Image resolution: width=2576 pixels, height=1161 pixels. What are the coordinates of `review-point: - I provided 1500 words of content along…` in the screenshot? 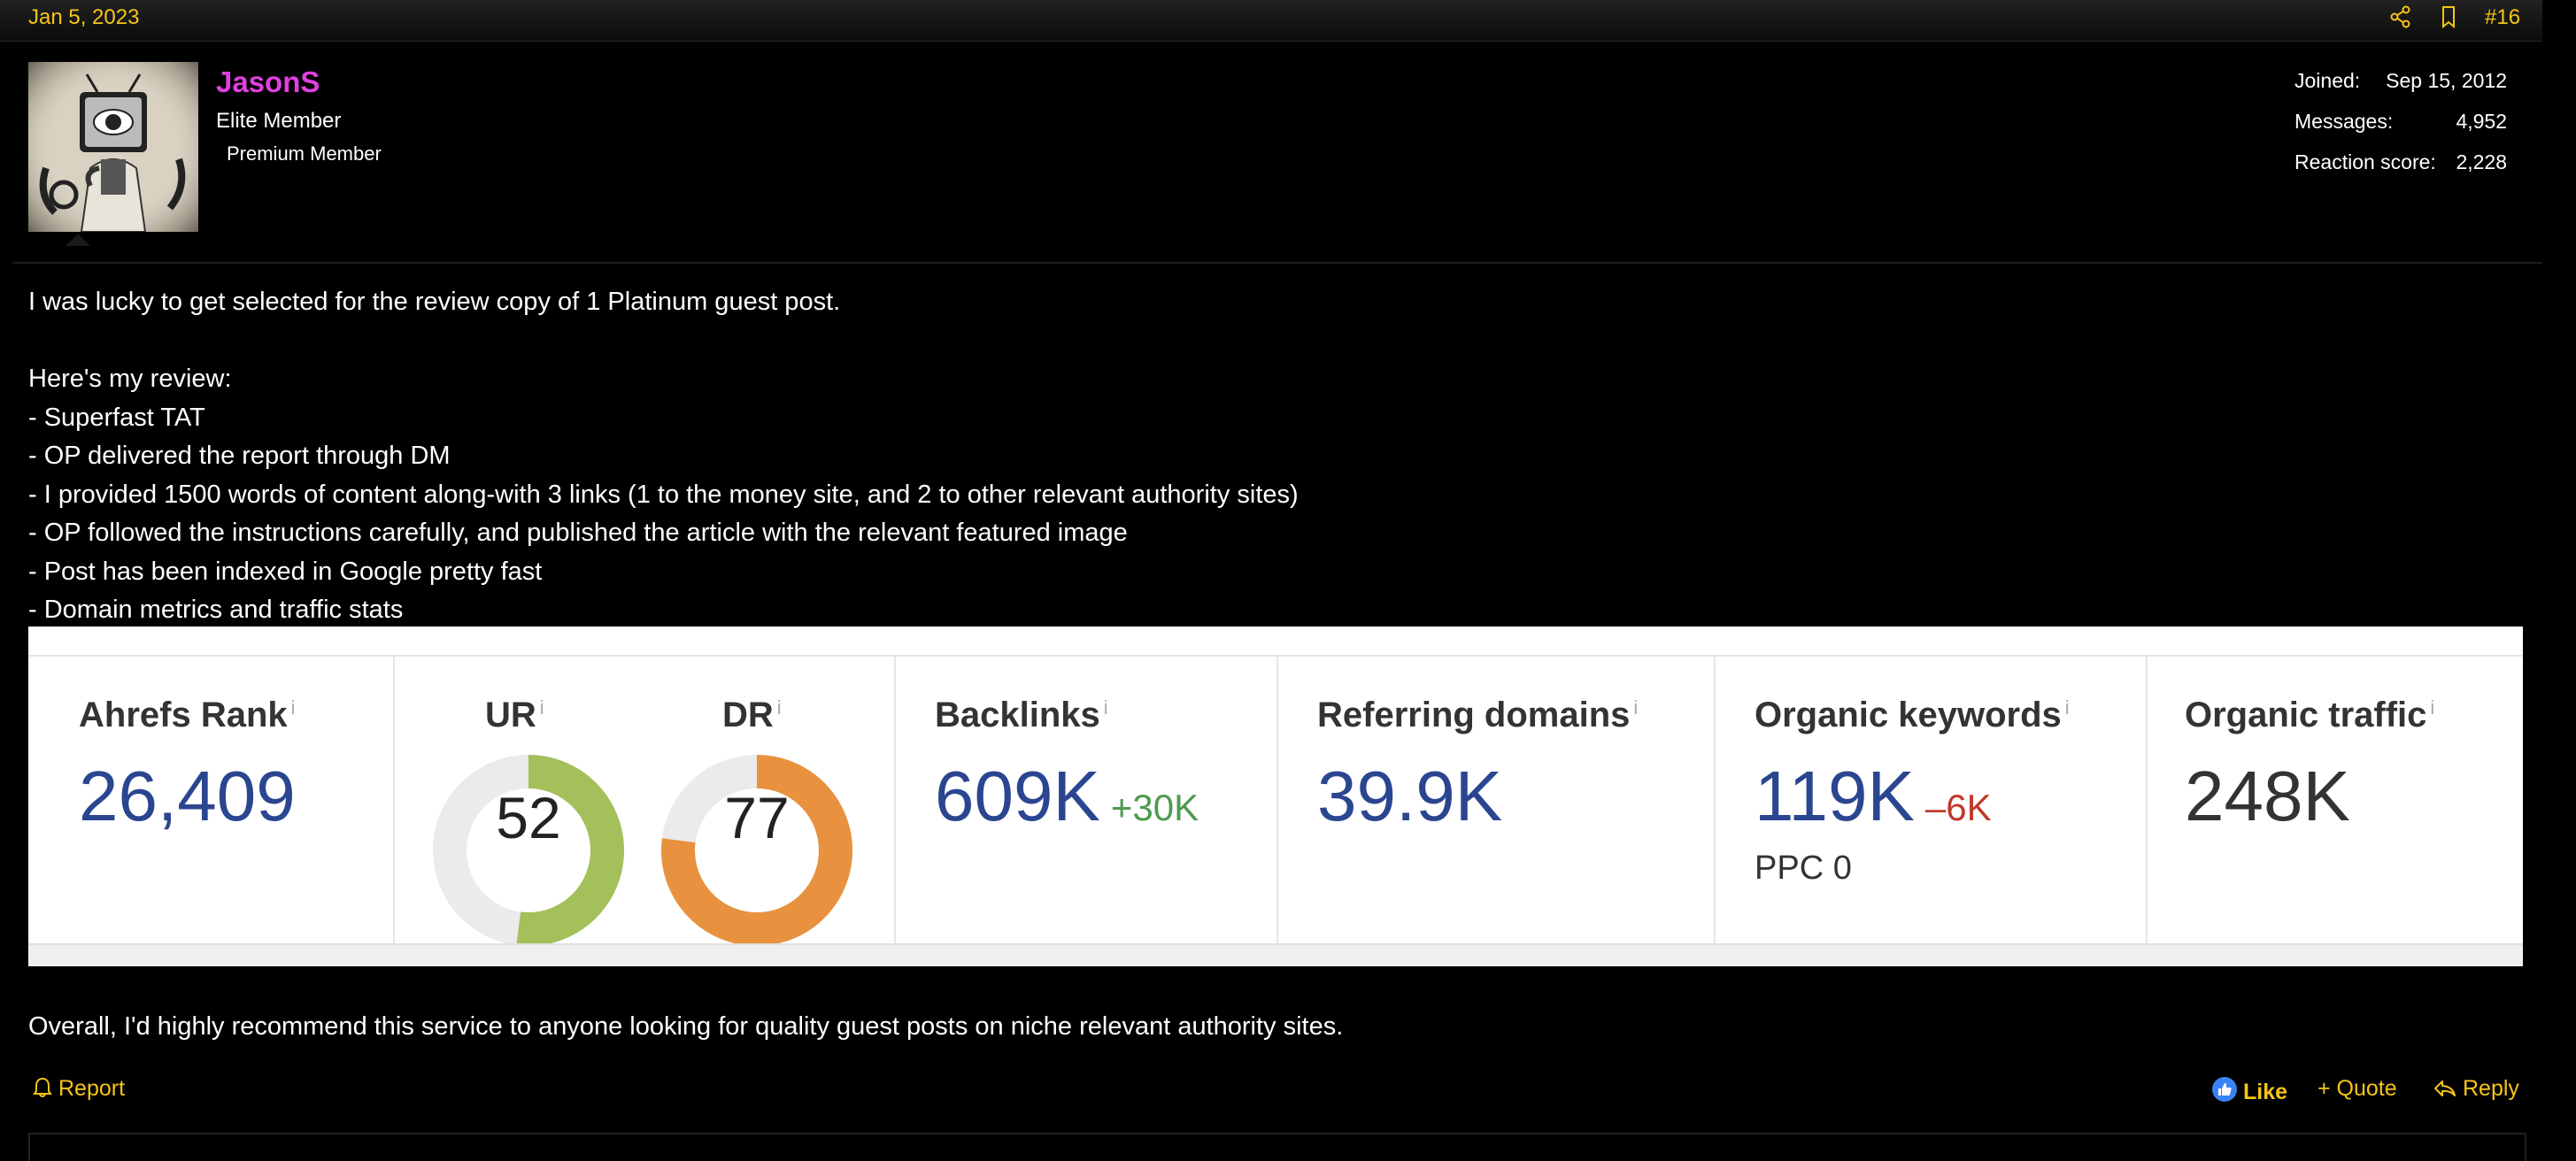 It's located at (663, 495).